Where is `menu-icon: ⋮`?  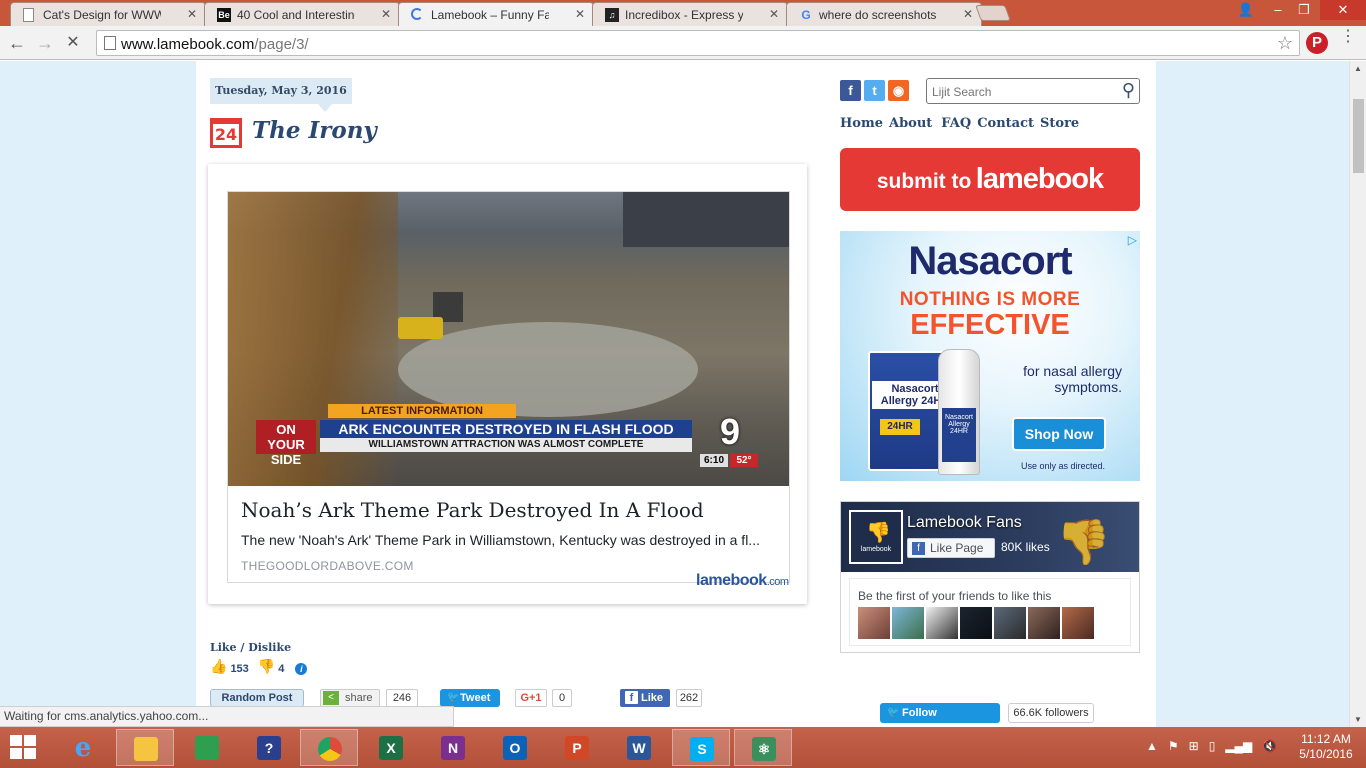 menu-icon: ⋮ is located at coordinates (1348, 37).